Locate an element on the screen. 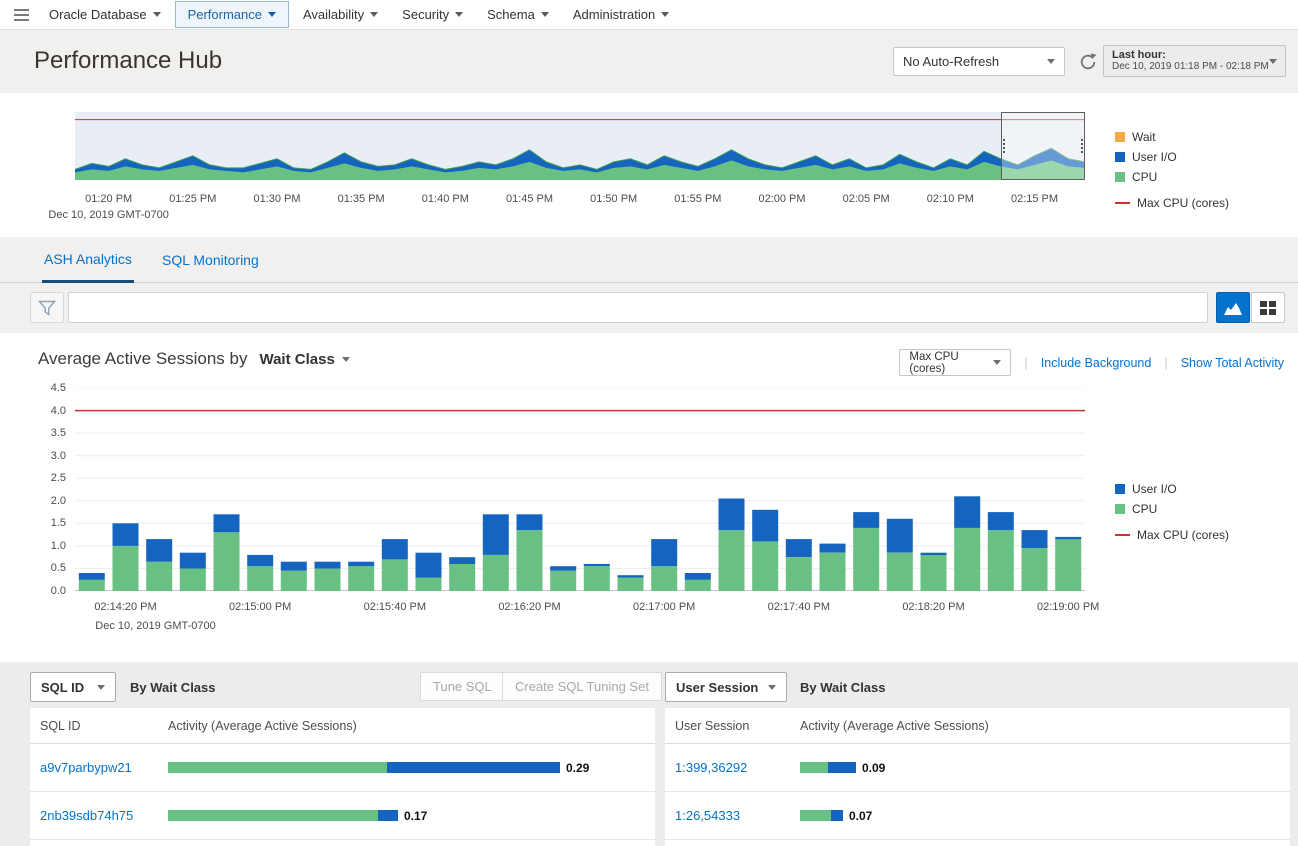 This screenshot has height=846, width=1298. x-tick-label: 02:14:20 PM is located at coordinates (125, 607).